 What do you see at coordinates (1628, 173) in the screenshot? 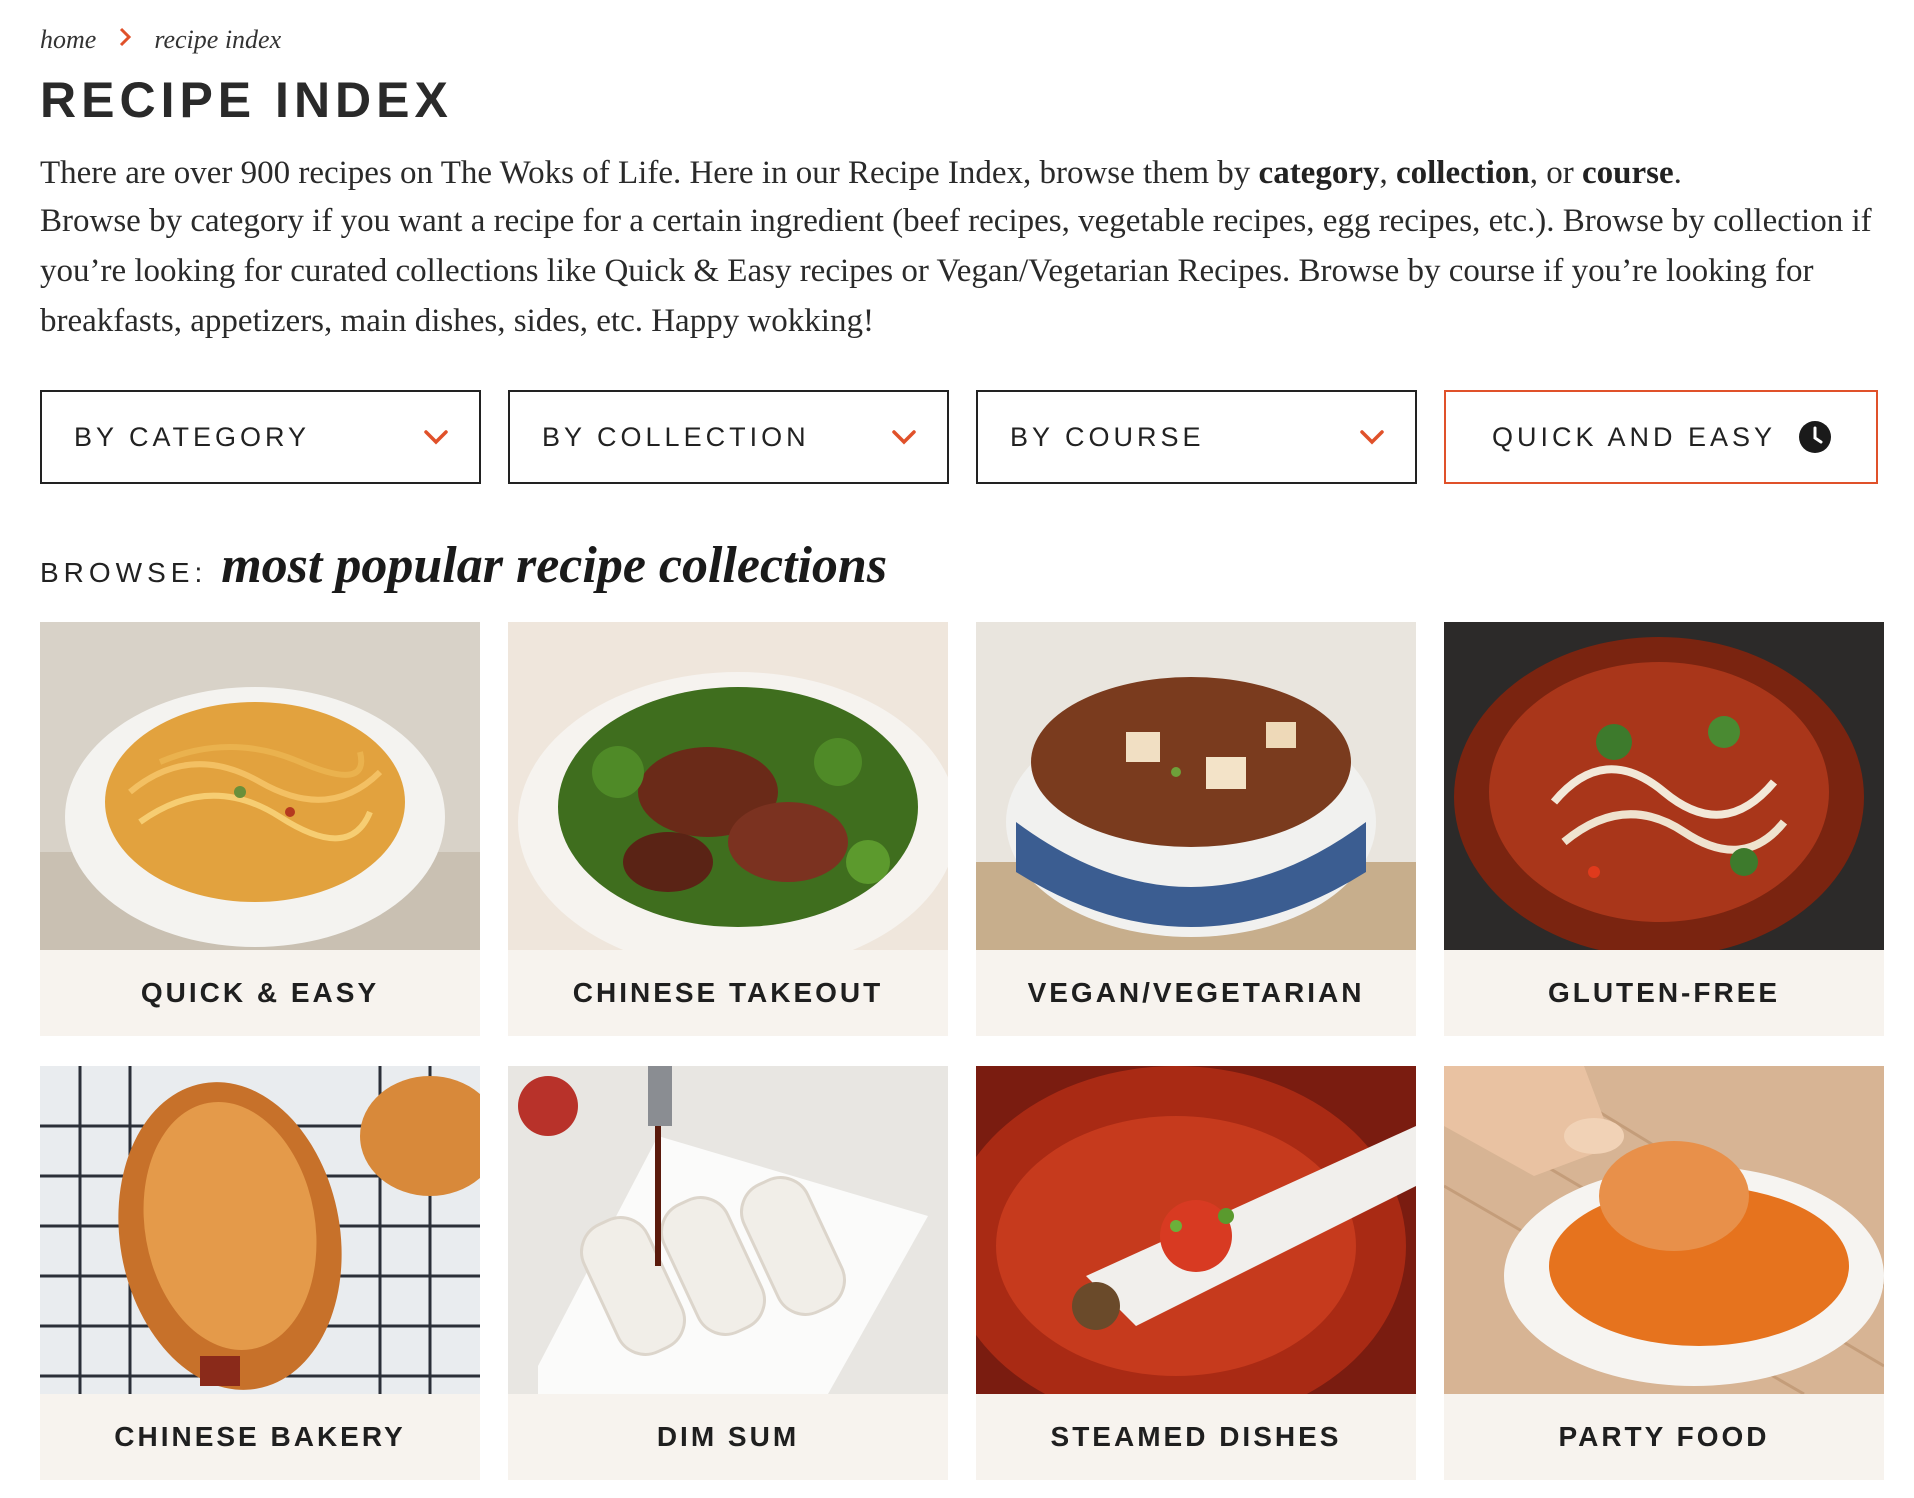
I see `intro-keyword-course: course` at bounding box center [1628, 173].